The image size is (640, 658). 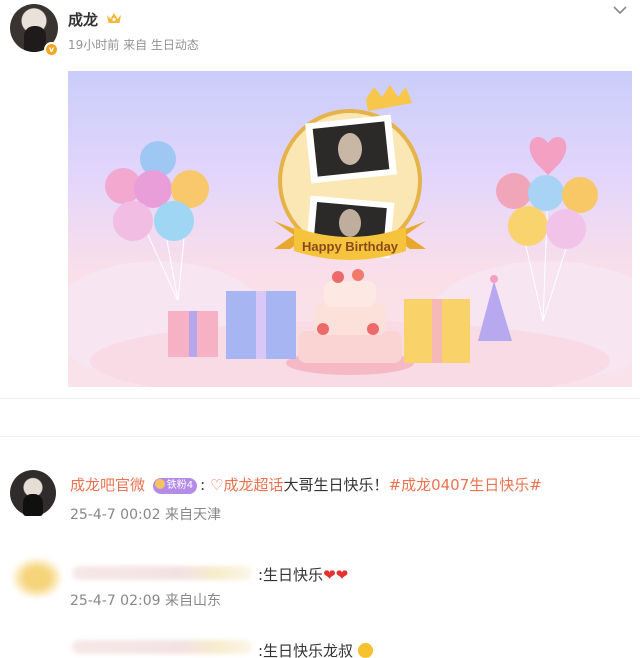 I want to click on comment-content: 成龙吧官微 铁粉4: ♡成龙超话大哥生日快乐！#成龙0407生日快乐#, so click(x=306, y=484).